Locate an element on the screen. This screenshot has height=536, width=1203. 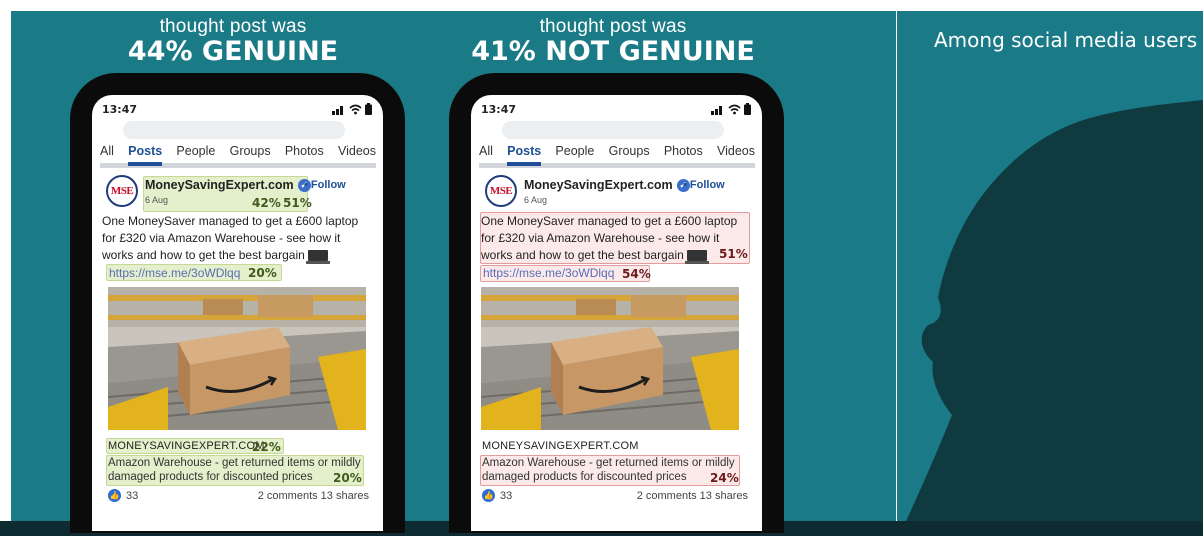
description-percent: 20% is located at coordinates (347, 478).